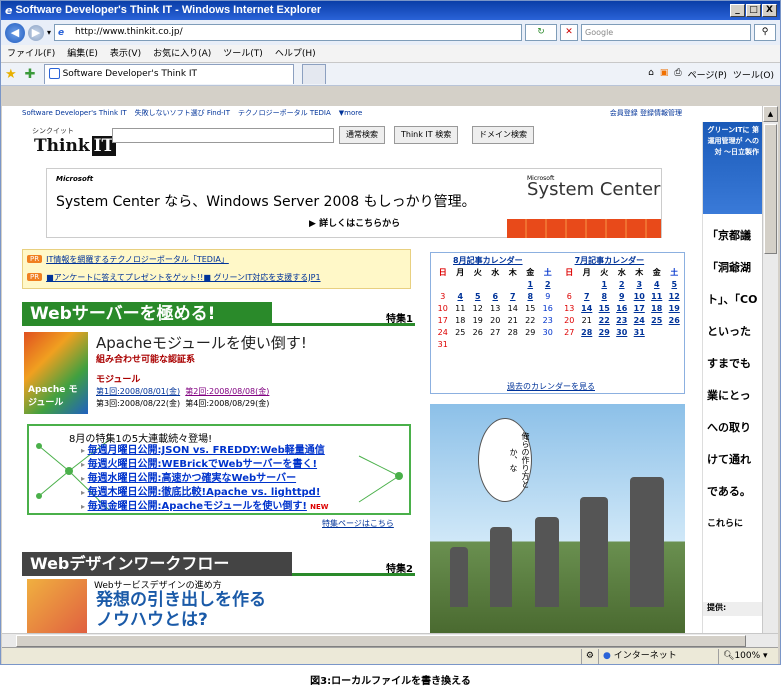  I want to click on calendar-day: 16, so click(622, 309).